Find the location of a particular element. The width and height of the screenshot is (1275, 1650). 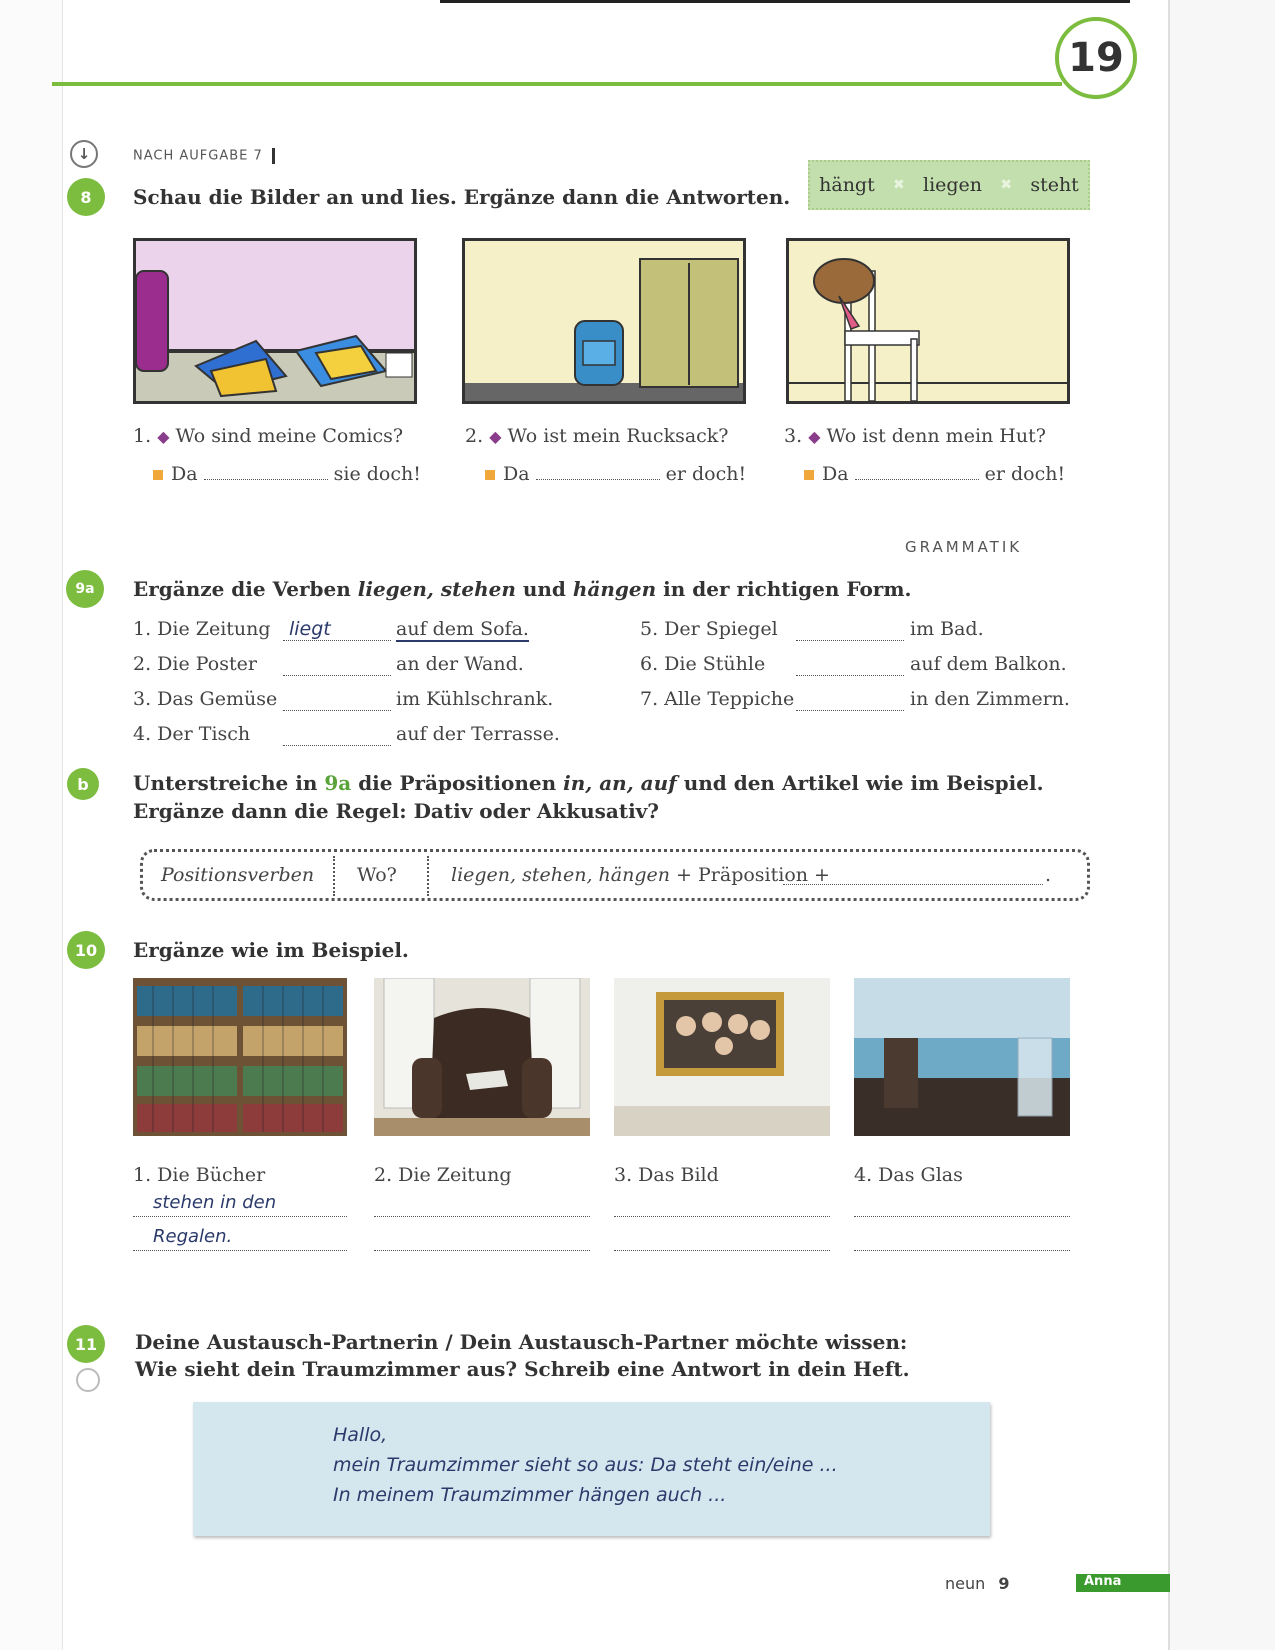

question-number: 2. is located at coordinates (474, 436).